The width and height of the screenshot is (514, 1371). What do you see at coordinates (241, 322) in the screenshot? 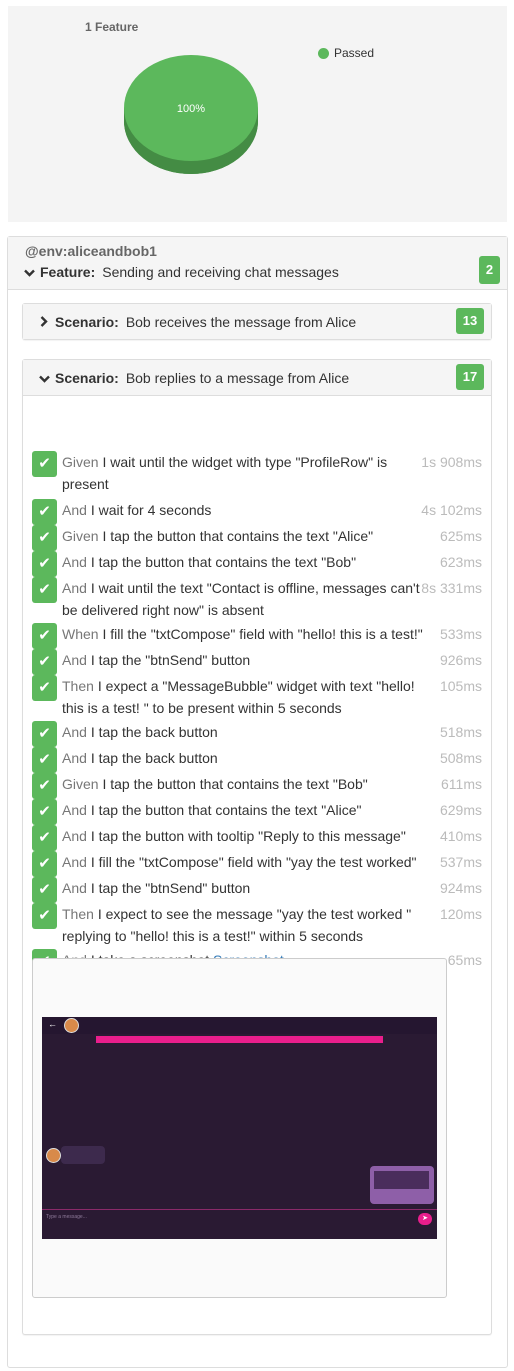
I see `scenario-name: Bob receives the message from Alice` at bounding box center [241, 322].